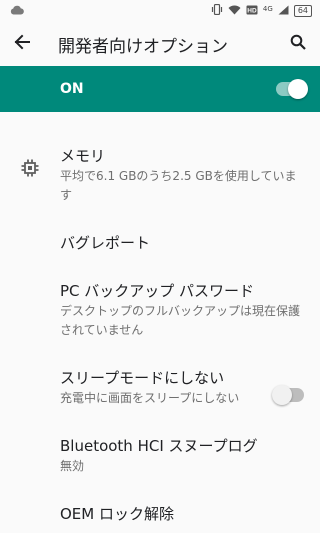 This screenshot has width=320, height=533. Describe the element at coordinates (142, 378) in the screenshot. I see `setting-title: スリープモードにしない` at that location.